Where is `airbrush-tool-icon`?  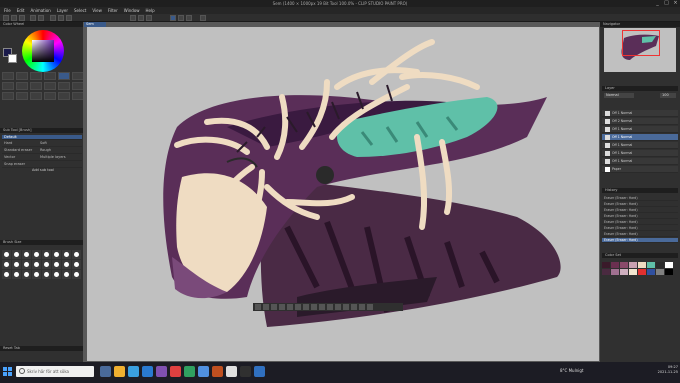
airbrush-tool-icon is located at coordinates (50, 76).